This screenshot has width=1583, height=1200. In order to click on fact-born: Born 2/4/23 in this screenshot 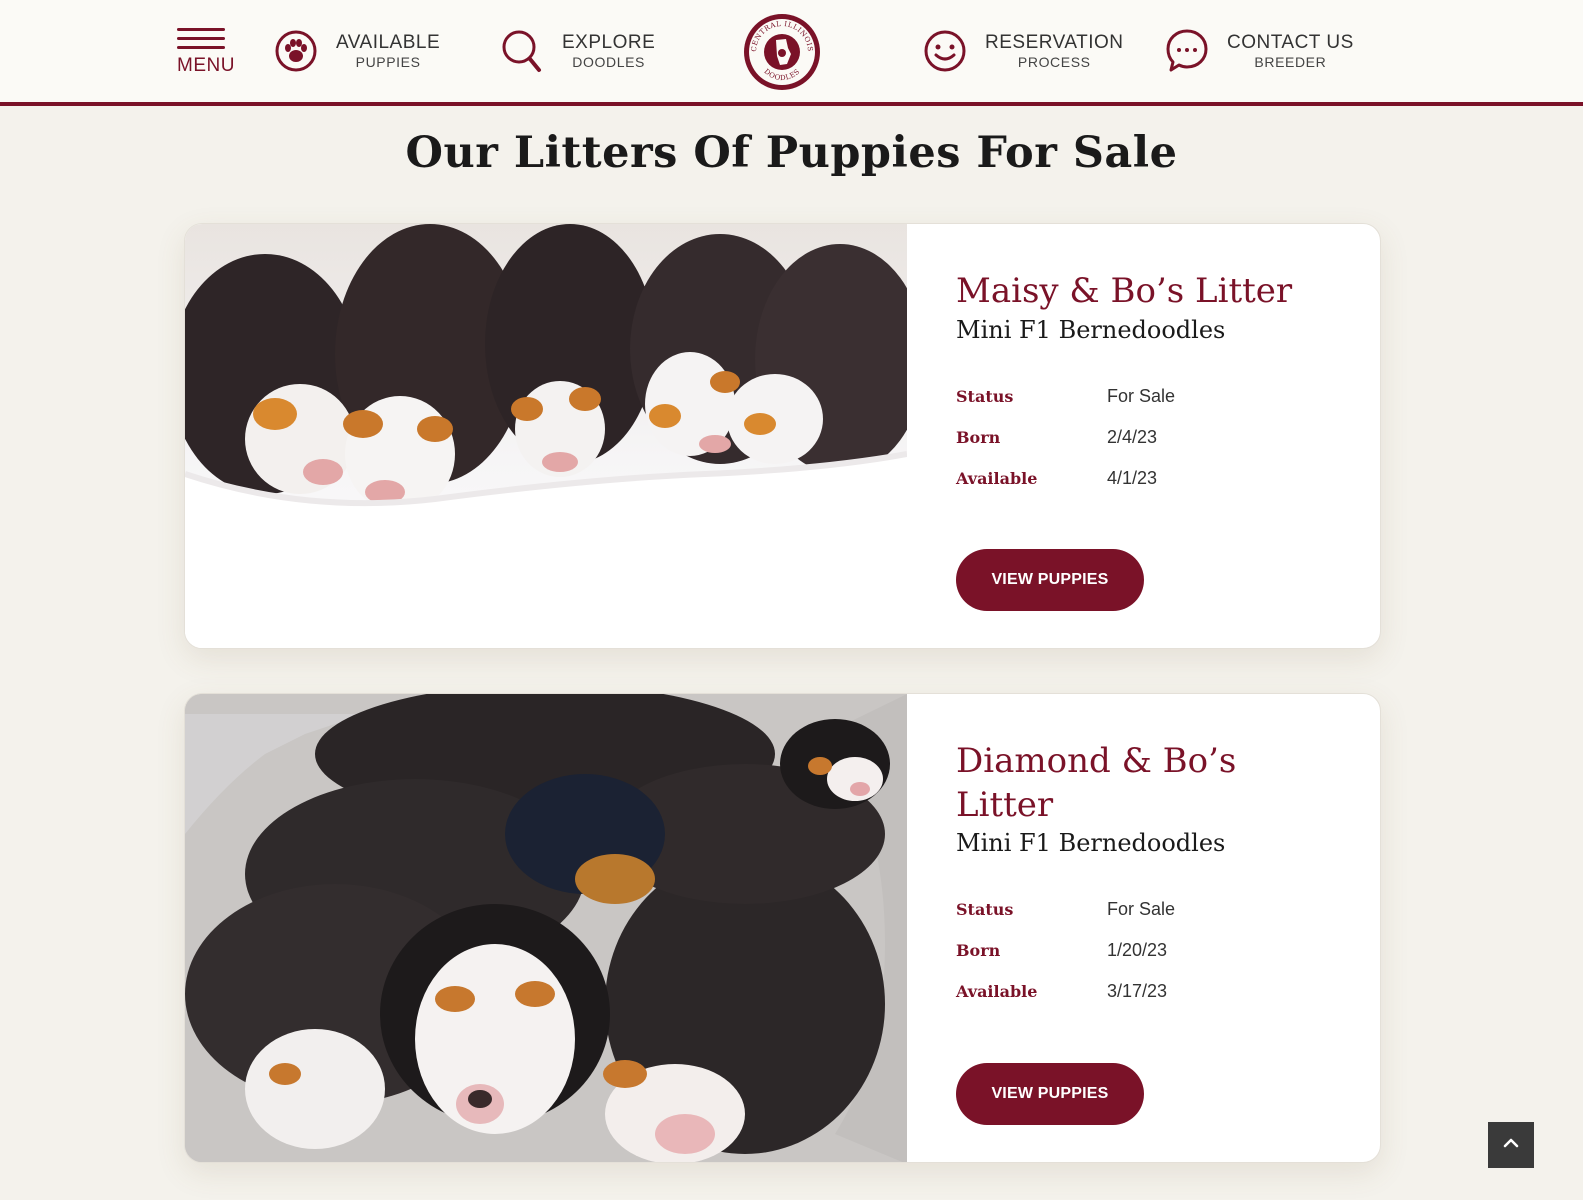, I will do `click(1156, 437)`.